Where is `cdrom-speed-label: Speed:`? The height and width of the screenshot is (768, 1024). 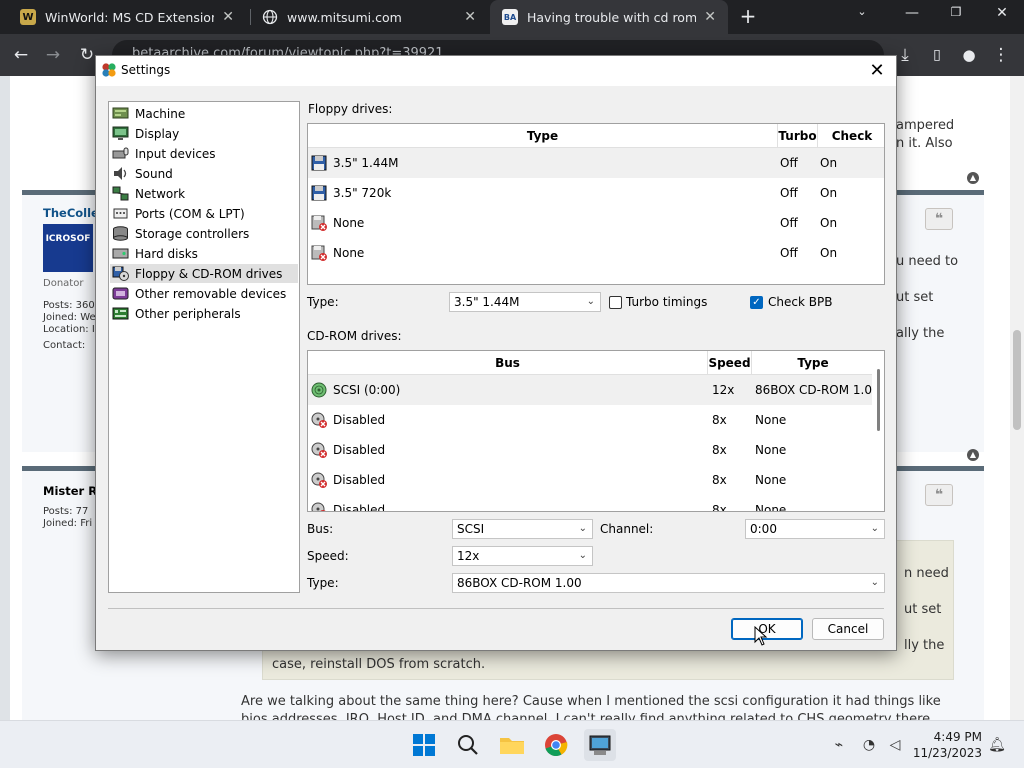 cdrom-speed-label: Speed: is located at coordinates (328, 556).